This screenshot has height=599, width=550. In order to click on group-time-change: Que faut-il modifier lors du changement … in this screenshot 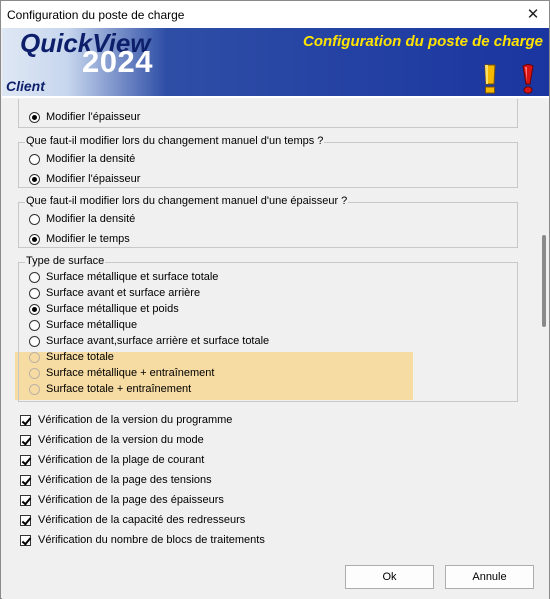, I will do `click(268, 161)`.